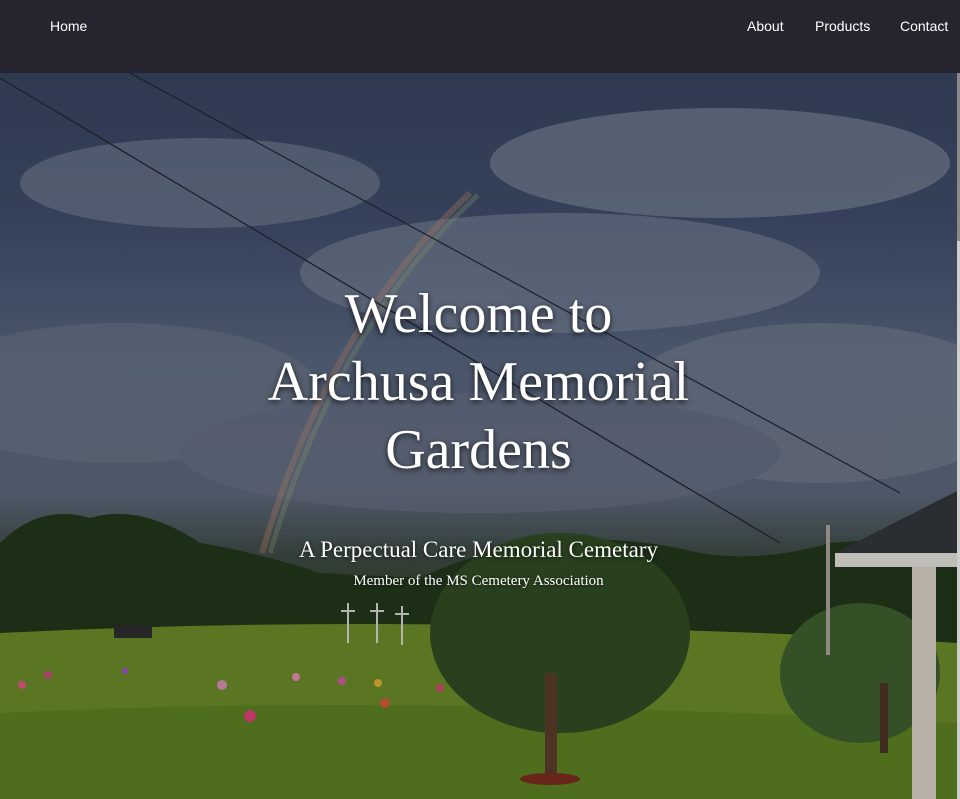 Image resolution: width=960 pixels, height=799 pixels. Describe the element at coordinates (478, 314) in the screenshot. I see `hero-title-line-1: Welcome to` at that location.